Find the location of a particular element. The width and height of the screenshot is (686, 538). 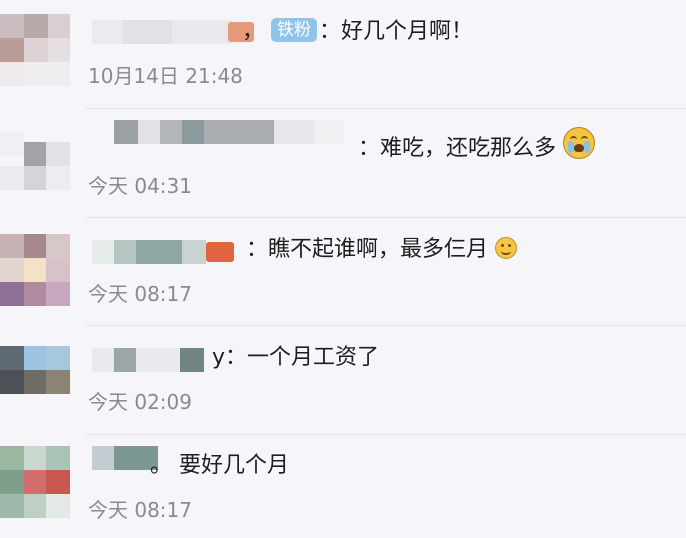

comment-content: ， 铁粉 ：好几个月啊！ is located at coordinates (357, 32).